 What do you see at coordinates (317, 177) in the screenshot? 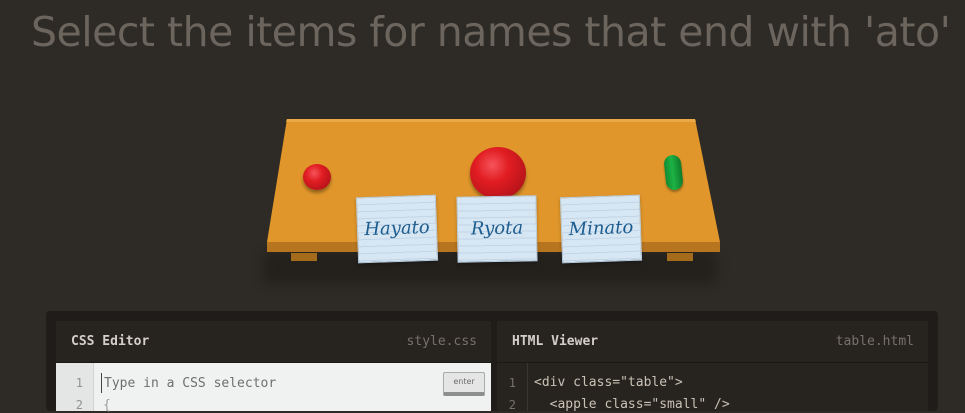
I see `small-plate-icon` at bounding box center [317, 177].